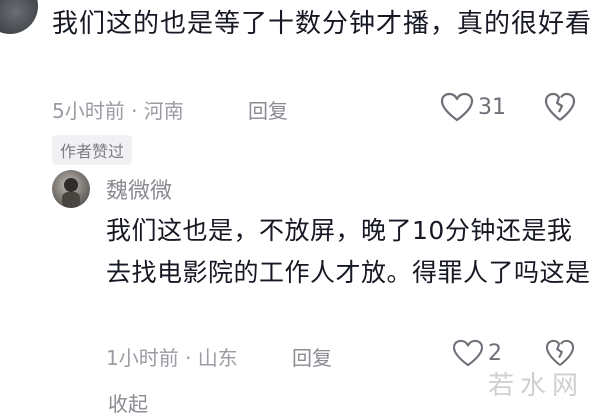 This screenshot has width=600, height=417. What do you see at coordinates (536, 386) in the screenshot?
I see `watermark-text: 若水网` at bounding box center [536, 386].